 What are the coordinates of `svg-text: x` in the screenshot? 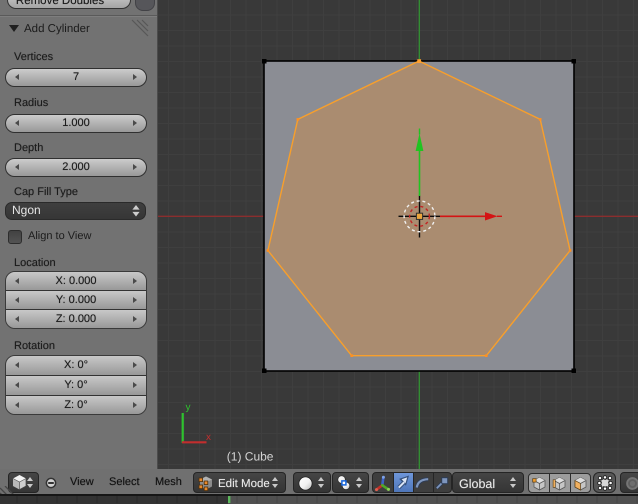 It's located at (208, 437).